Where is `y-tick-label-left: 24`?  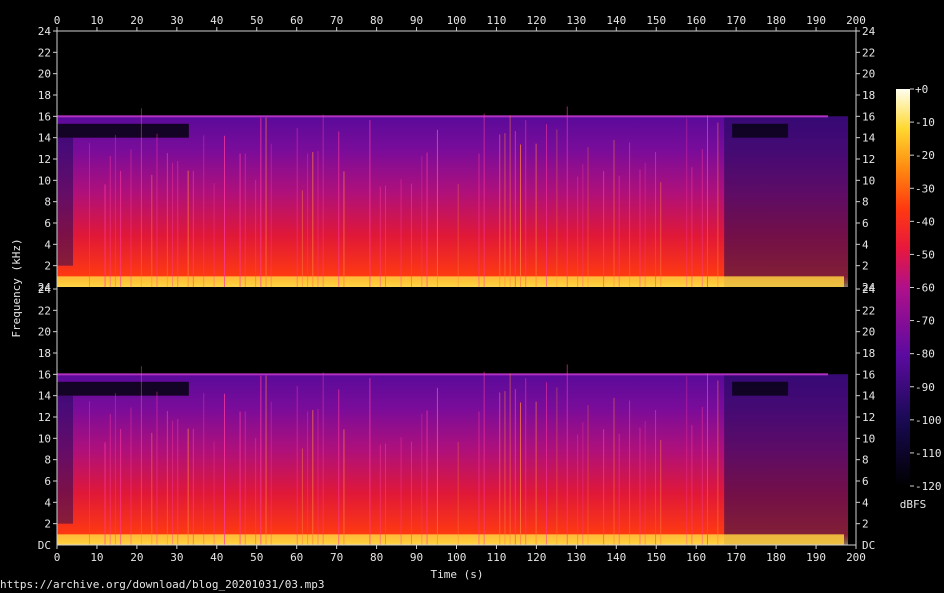
y-tick-label-left: 24 is located at coordinates (45, 289).